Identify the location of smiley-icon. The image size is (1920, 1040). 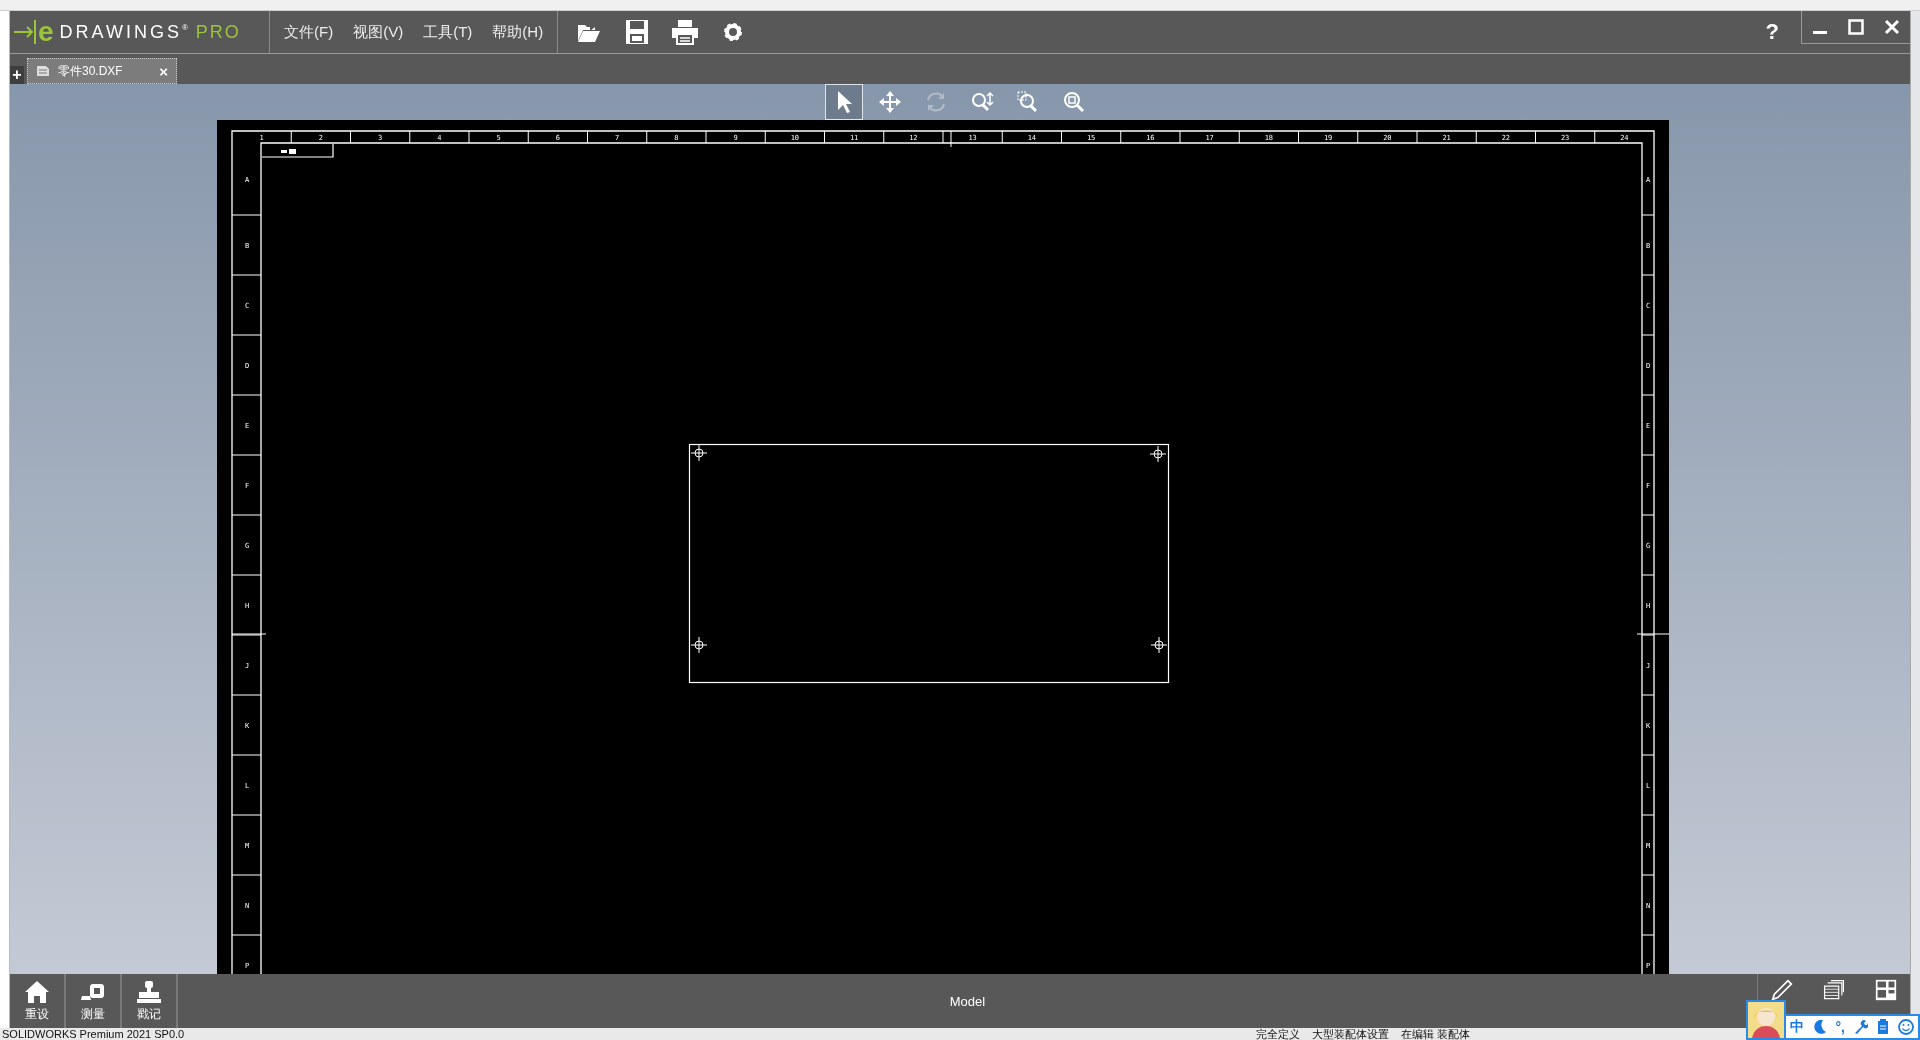
(1906, 1027).